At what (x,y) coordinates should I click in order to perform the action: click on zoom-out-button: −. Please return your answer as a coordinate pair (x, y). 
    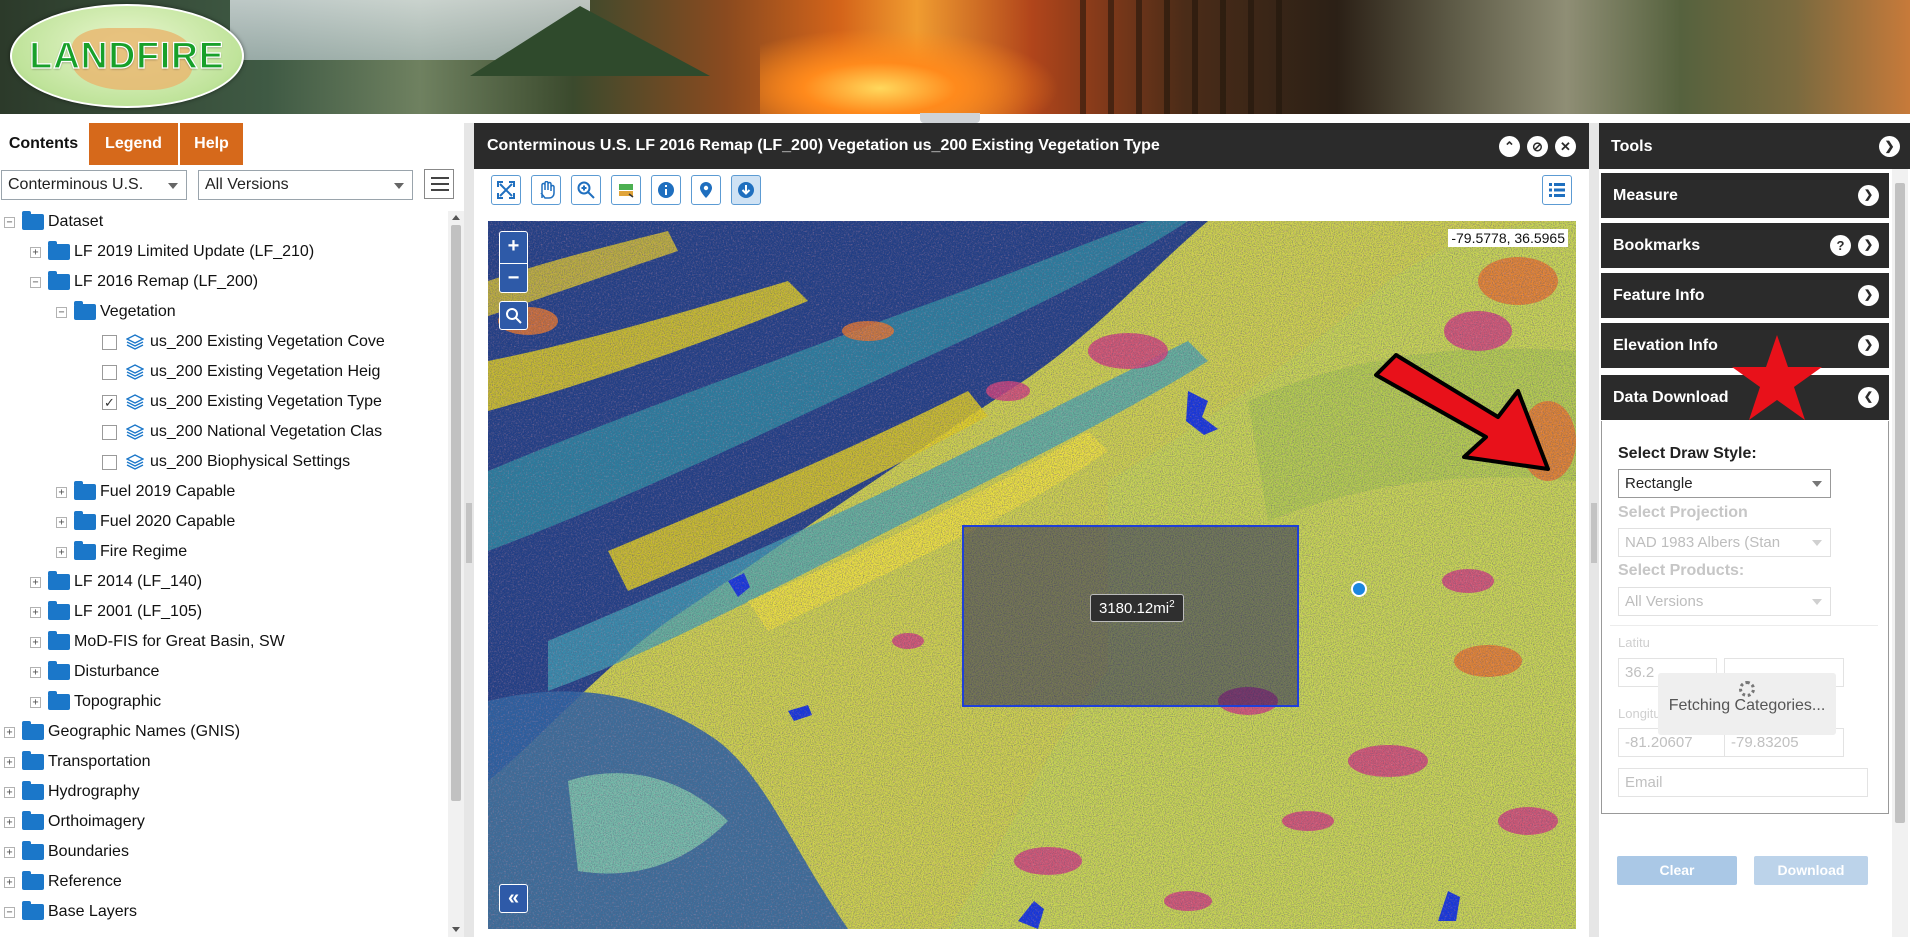
    Looking at the image, I should click on (513, 278).